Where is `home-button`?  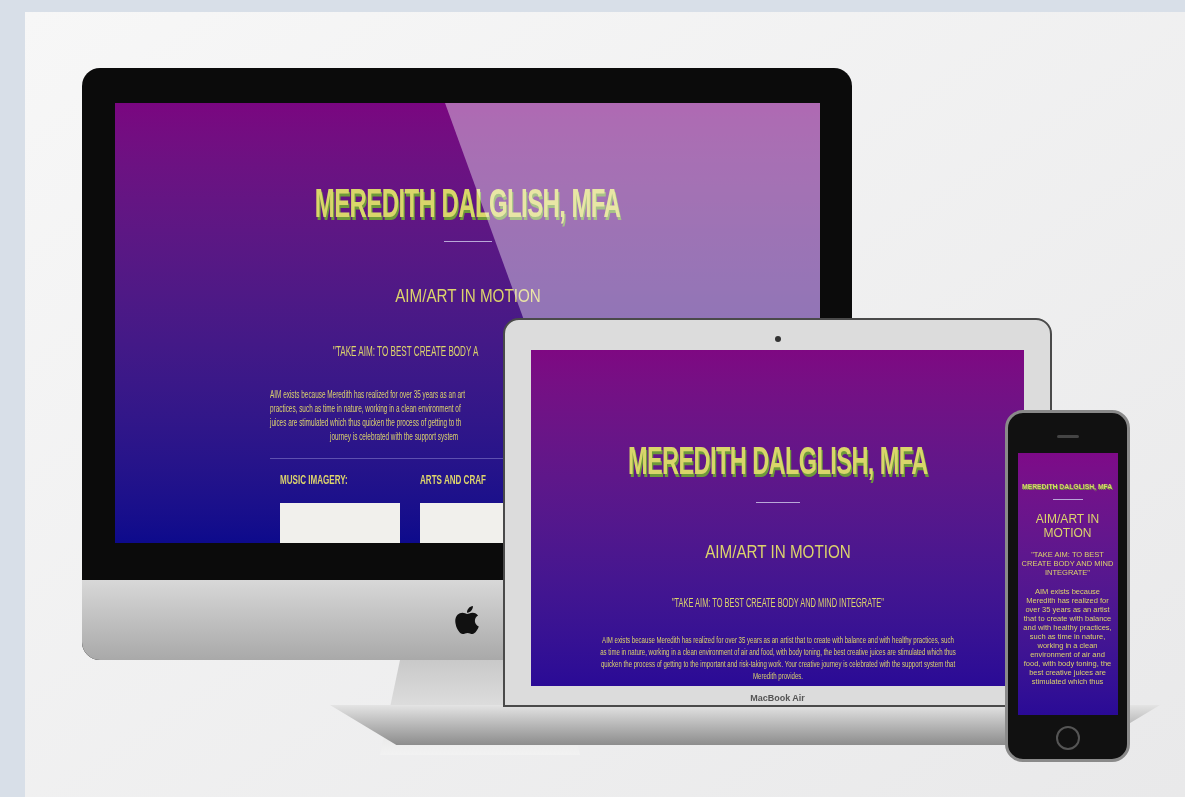
home-button is located at coordinates (1067, 738).